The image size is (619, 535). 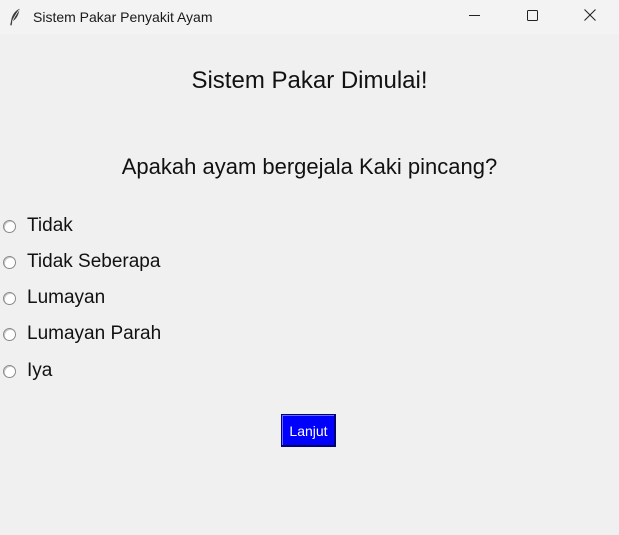 What do you see at coordinates (309, 80) in the screenshot?
I see `page-title: Sistem Pakar Dimulai!` at bounding box center [309, 80].